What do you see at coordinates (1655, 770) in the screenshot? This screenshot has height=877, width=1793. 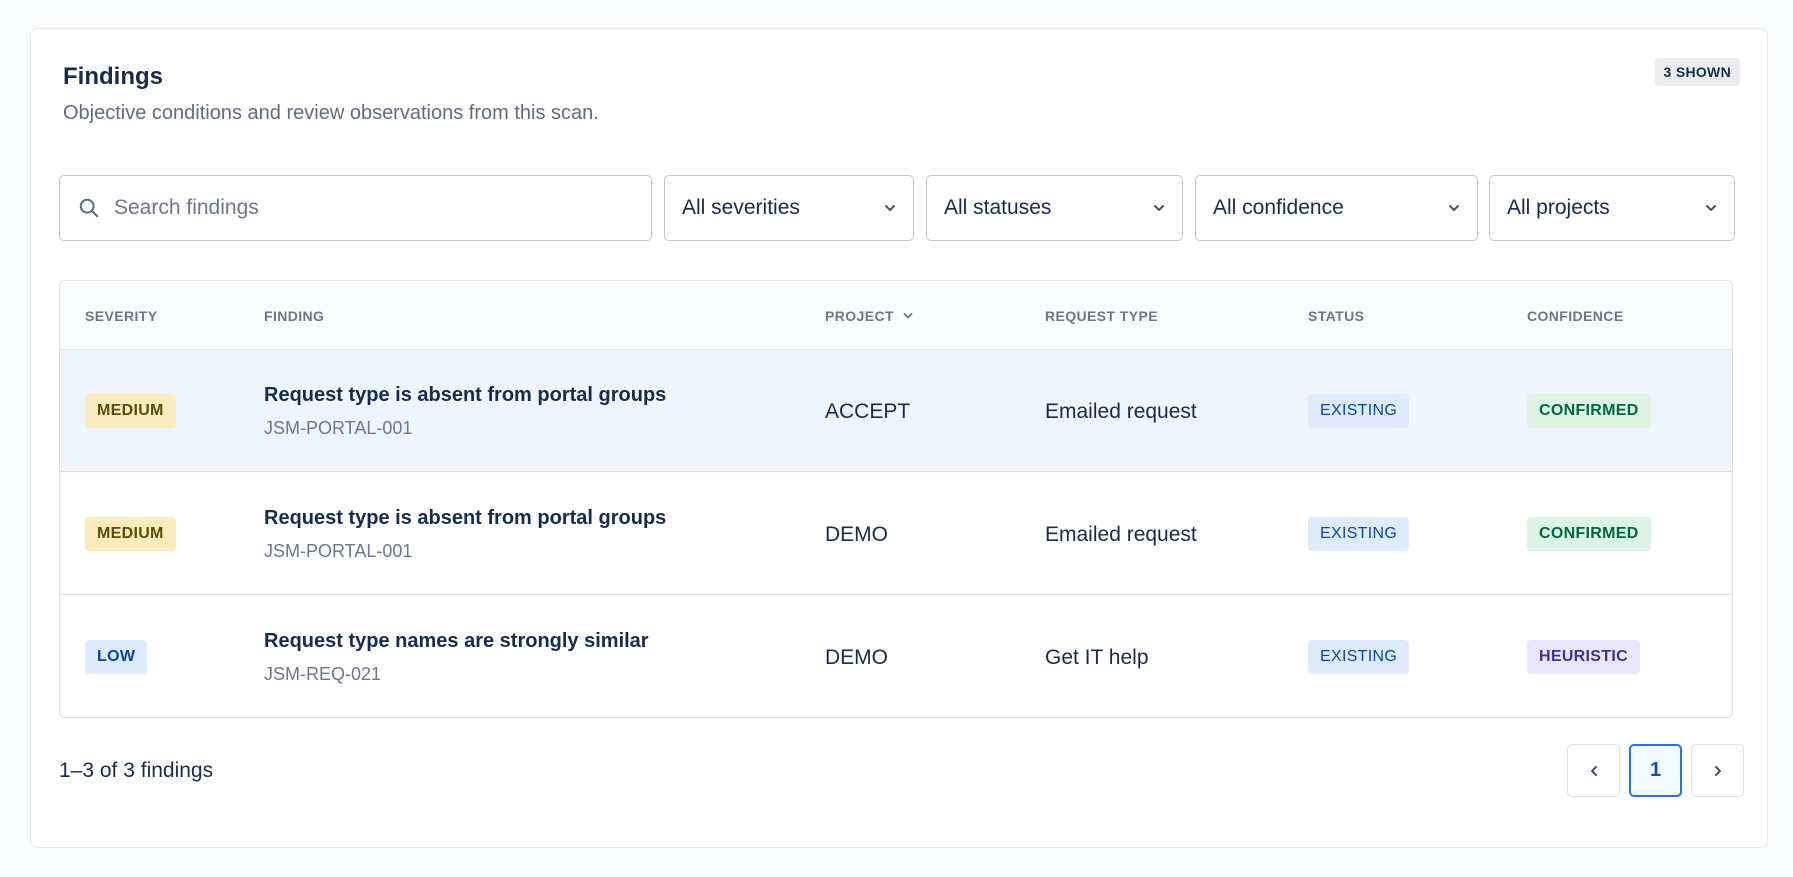 I see `page-button-1: 1` at bounding box center [1655, 770].